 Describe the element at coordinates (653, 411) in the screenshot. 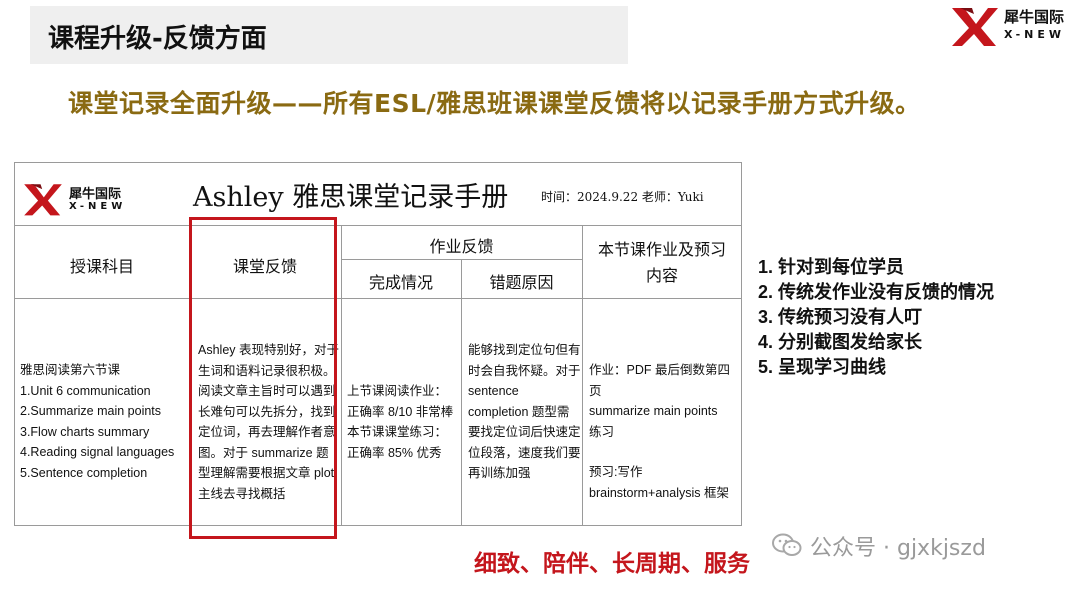

I see `next-line: summarize main points` at that location.